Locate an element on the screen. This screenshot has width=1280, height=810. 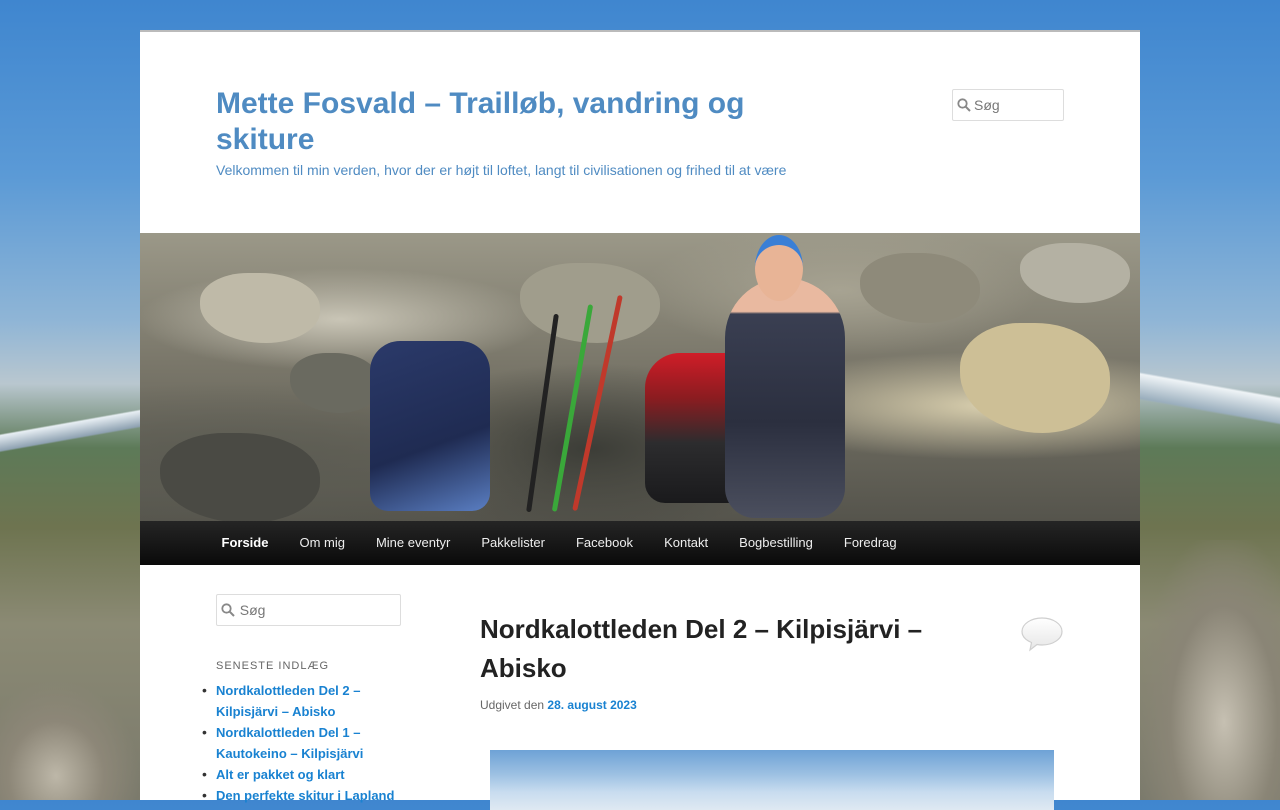
header-search is located at coordinates (1008, 105).